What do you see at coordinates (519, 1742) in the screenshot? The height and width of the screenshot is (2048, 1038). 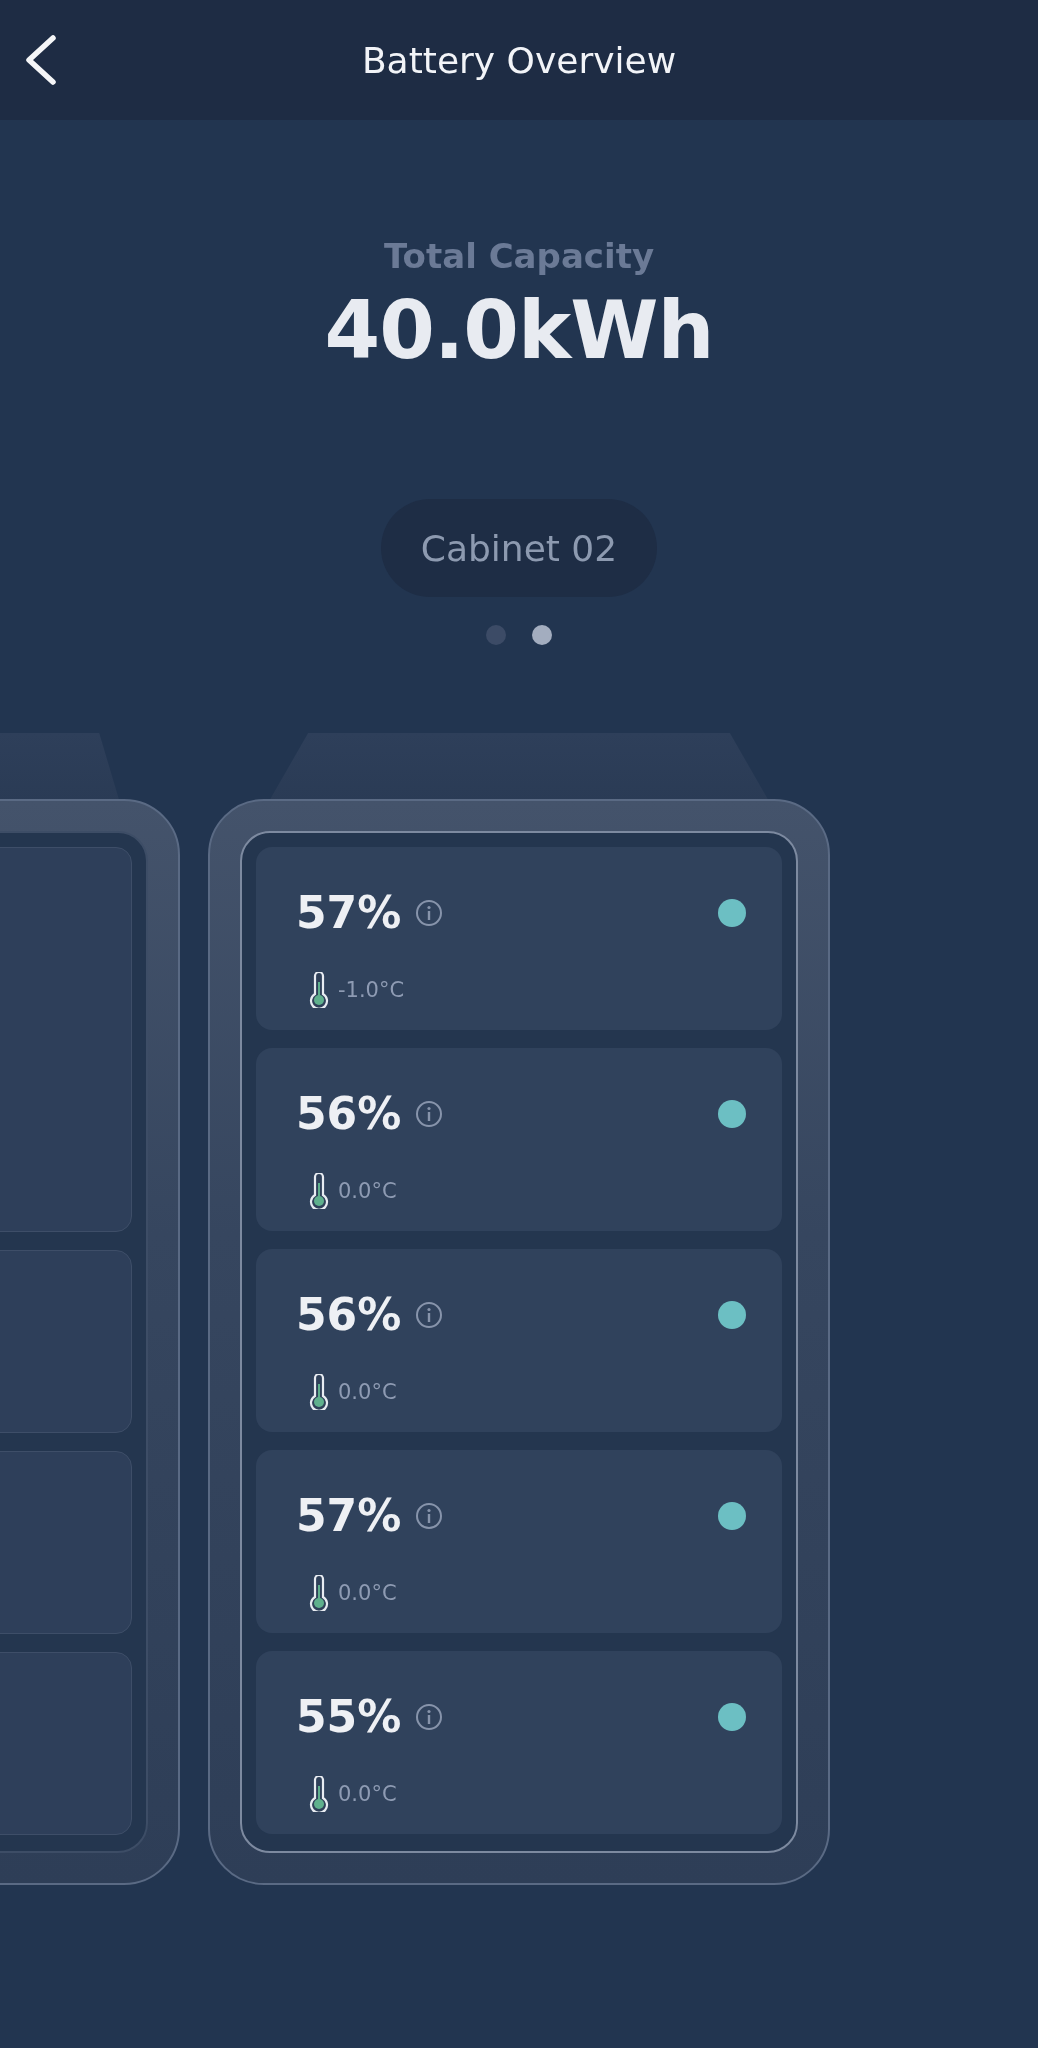 I see `battery-module-card: 55% 0.0°C` at bounding box center [519, 1742].